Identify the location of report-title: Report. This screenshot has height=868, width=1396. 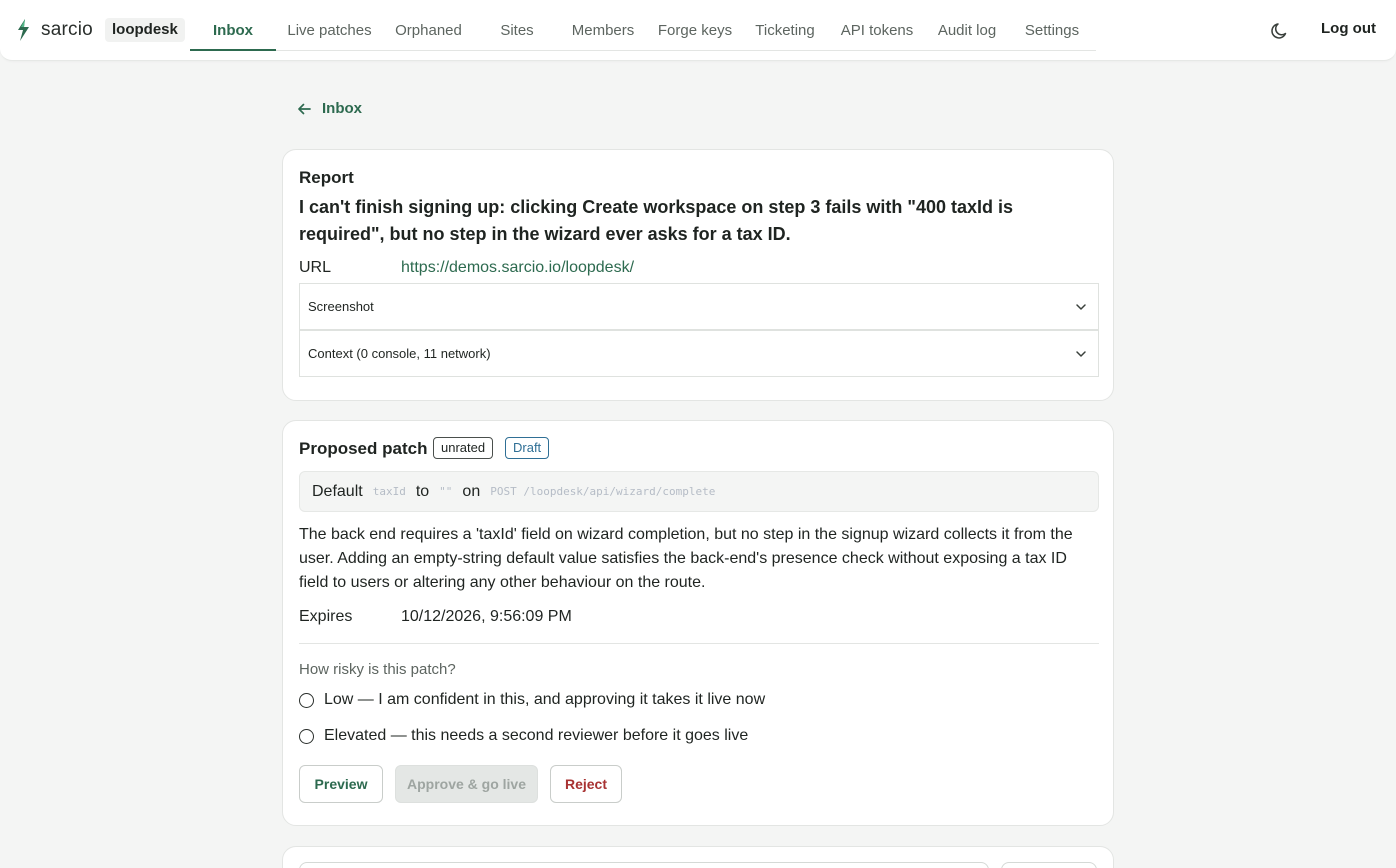
(326, 177).